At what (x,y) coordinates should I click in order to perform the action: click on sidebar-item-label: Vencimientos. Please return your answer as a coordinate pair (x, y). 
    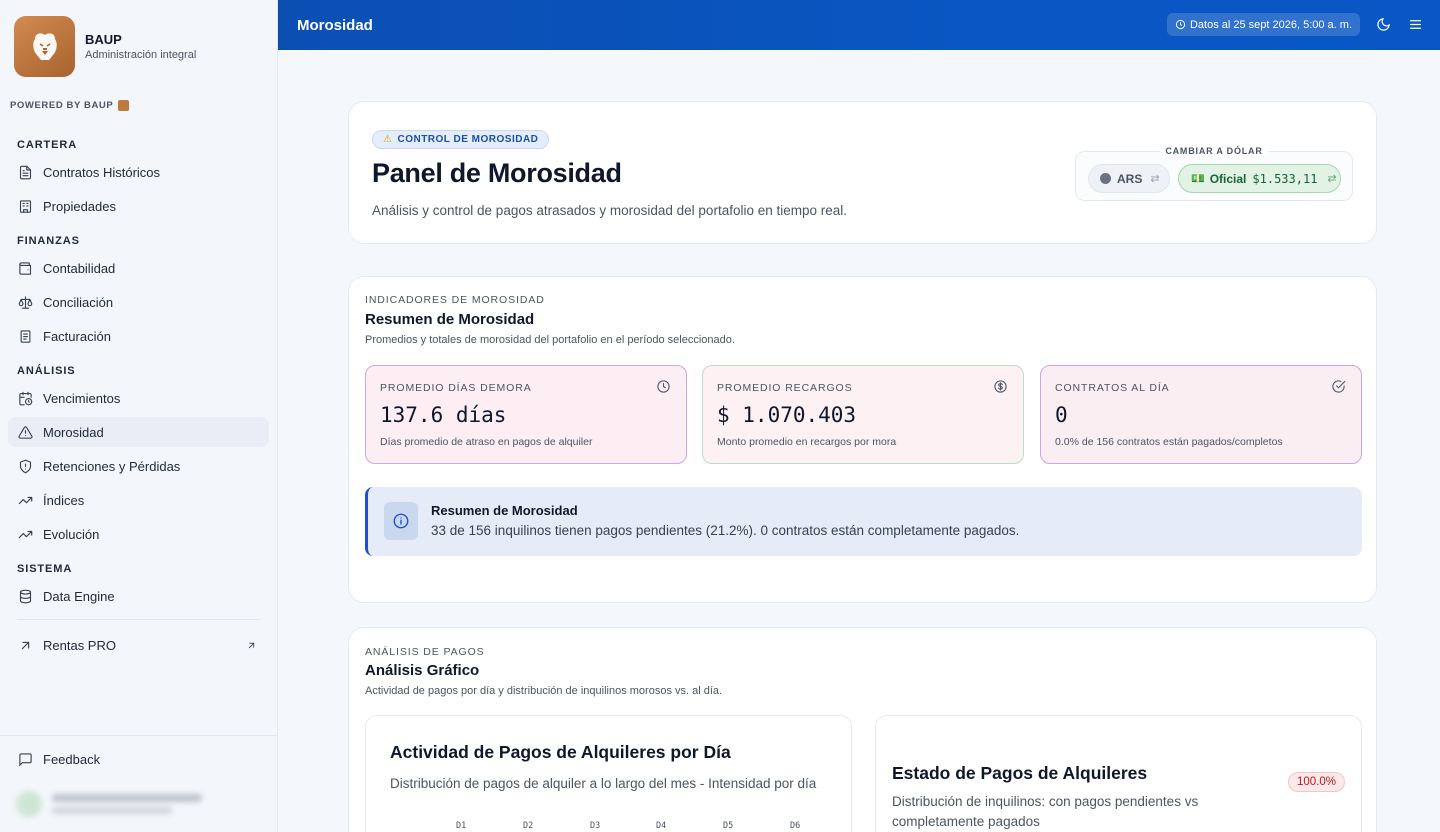
    Looking at the image, I should click on (82, 398).